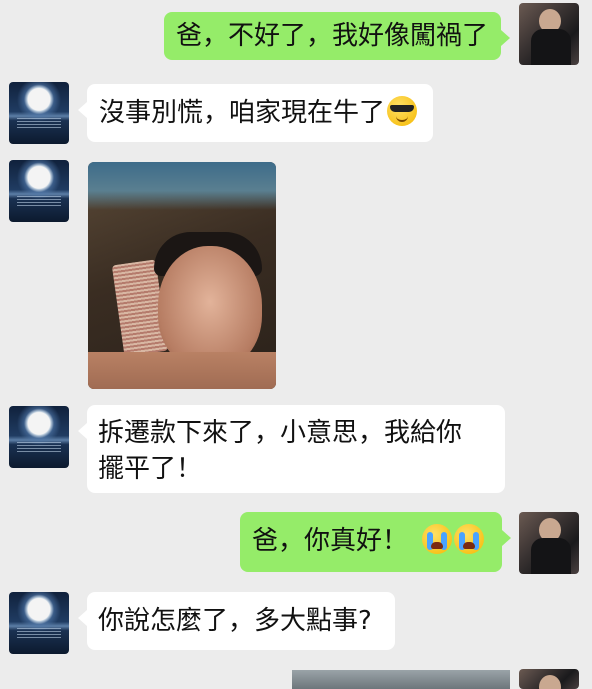  What do you see at coordinates (291, 449) in the screenshot?
I see `message-bubble-incoming: 拆遷款下來了，小意思，我給你 擺平了！` at bounding box center [291, 449].